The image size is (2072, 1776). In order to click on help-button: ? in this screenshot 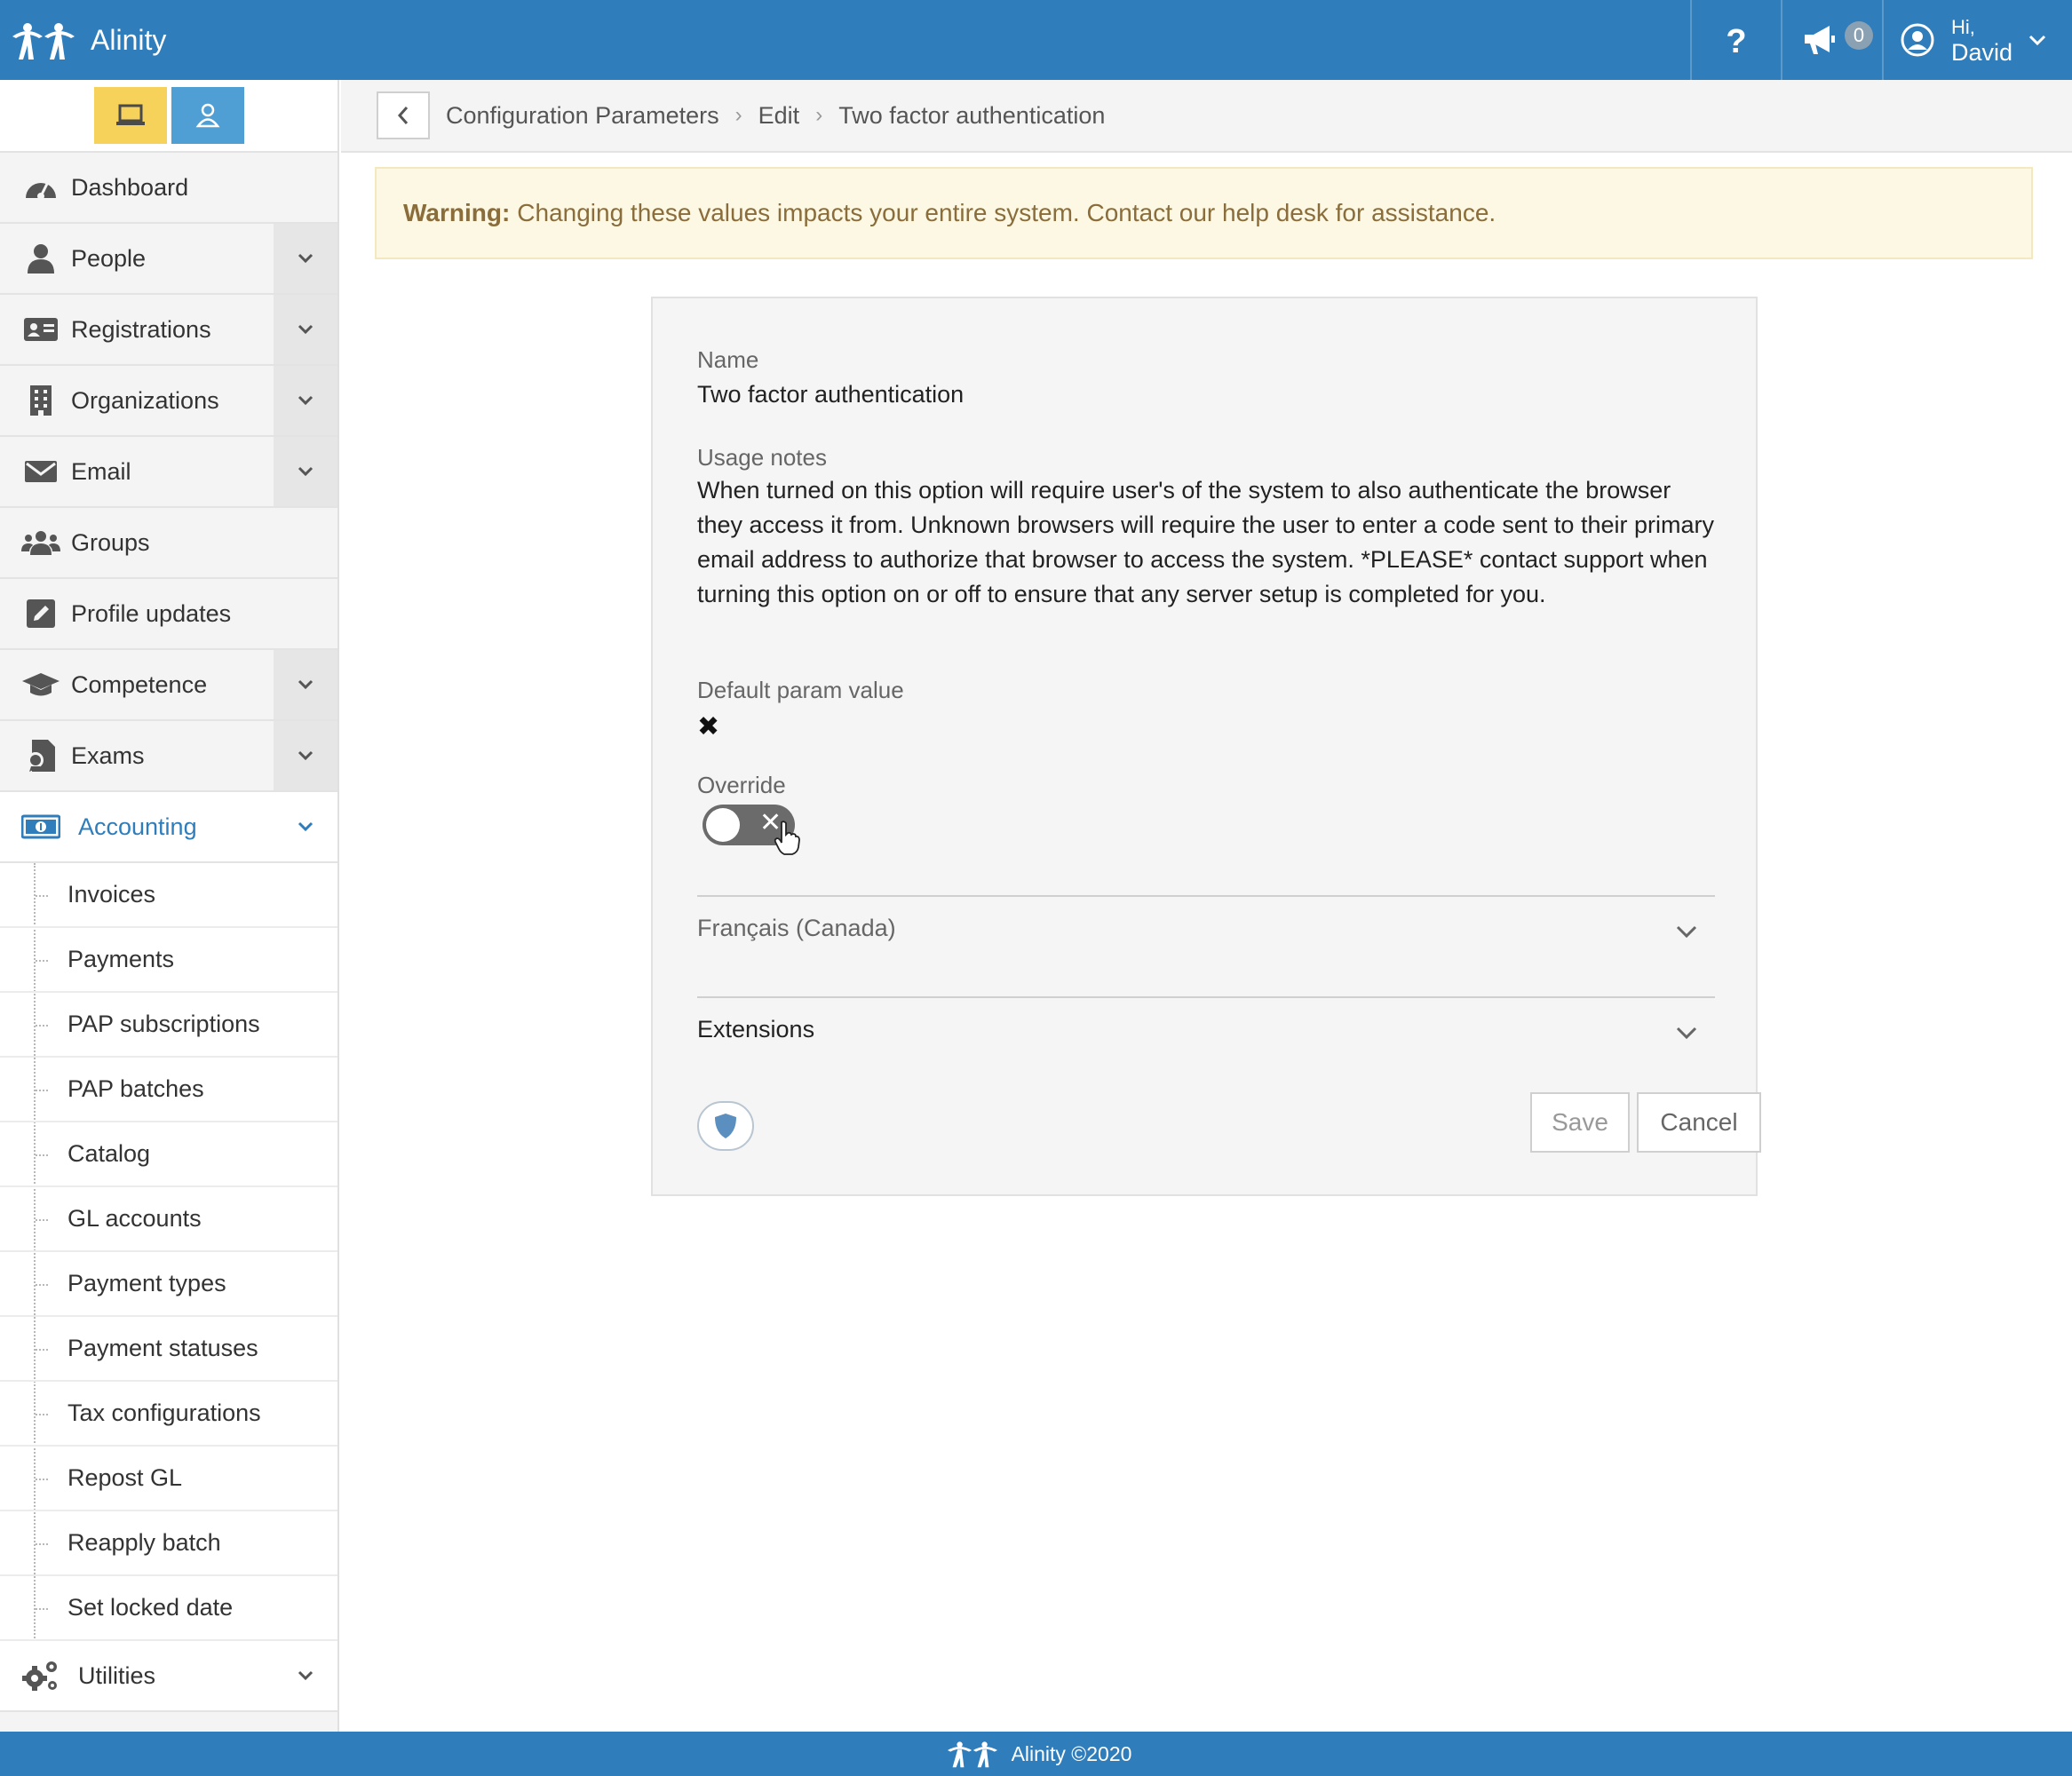, I will do `click(1735, 40)`.